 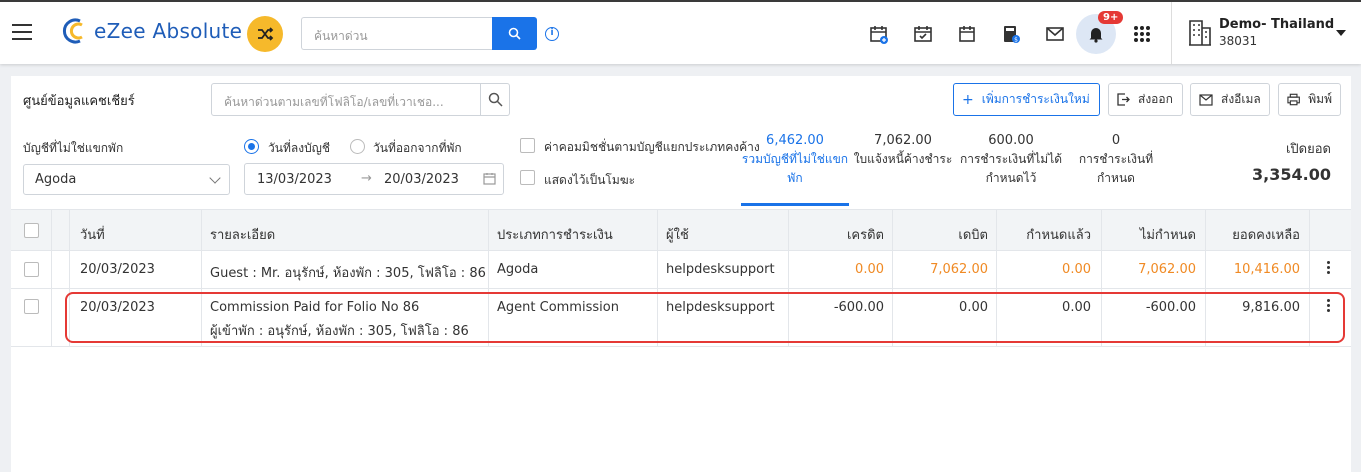 I want to click on date-range-picker: 13/03/2023 → 20/03/2023, so click(x=374, y=179).